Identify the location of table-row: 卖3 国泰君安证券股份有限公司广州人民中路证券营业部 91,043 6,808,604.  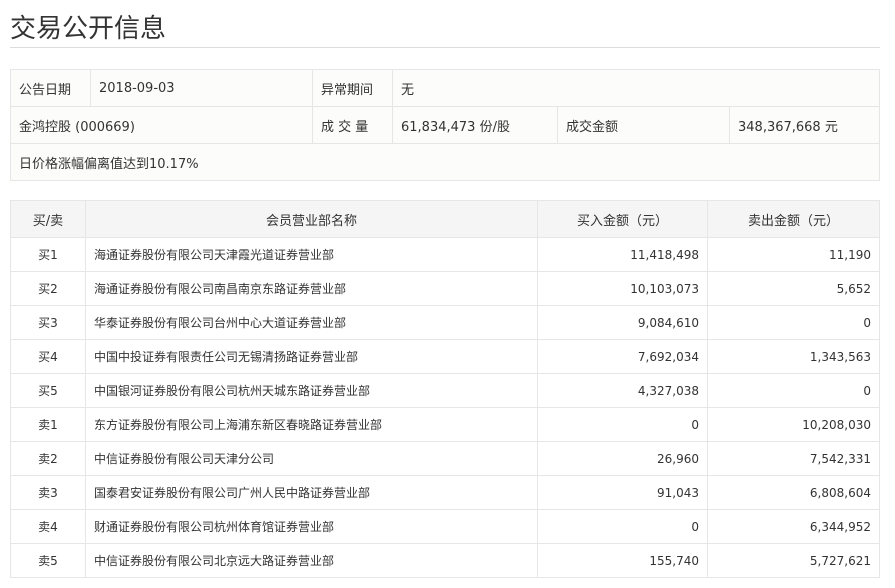
(445, 492).